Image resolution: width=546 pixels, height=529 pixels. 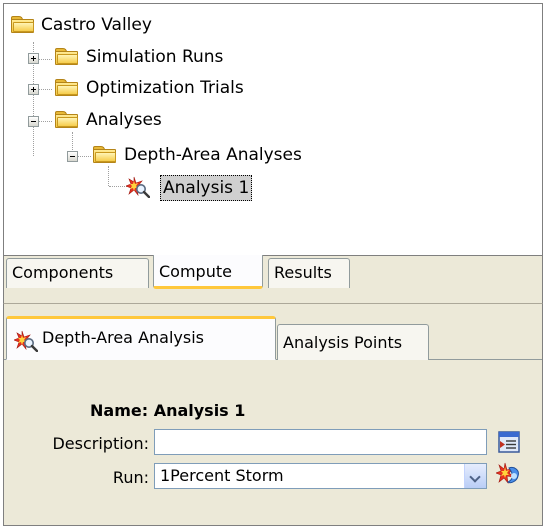 What do you see at coordinates (124, 120) in the screenshot?
I see `tree-item-label: Analyses` at bounding box center [124, 120].